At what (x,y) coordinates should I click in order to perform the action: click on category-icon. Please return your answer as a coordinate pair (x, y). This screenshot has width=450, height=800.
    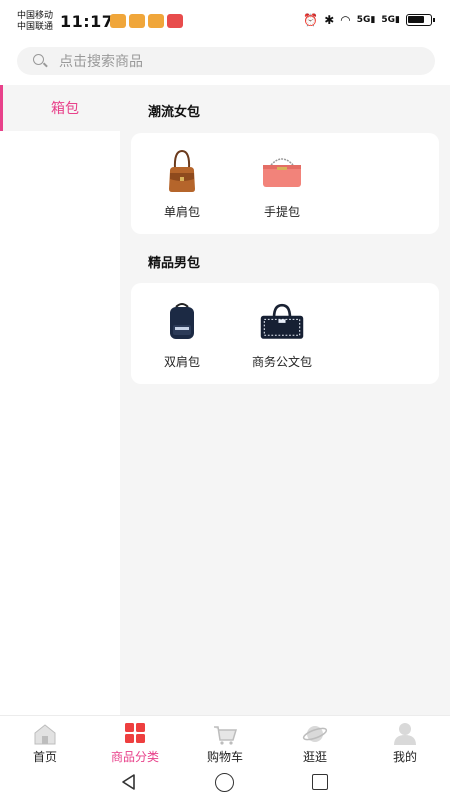
    Looking at the image, I should click on (135, 734).